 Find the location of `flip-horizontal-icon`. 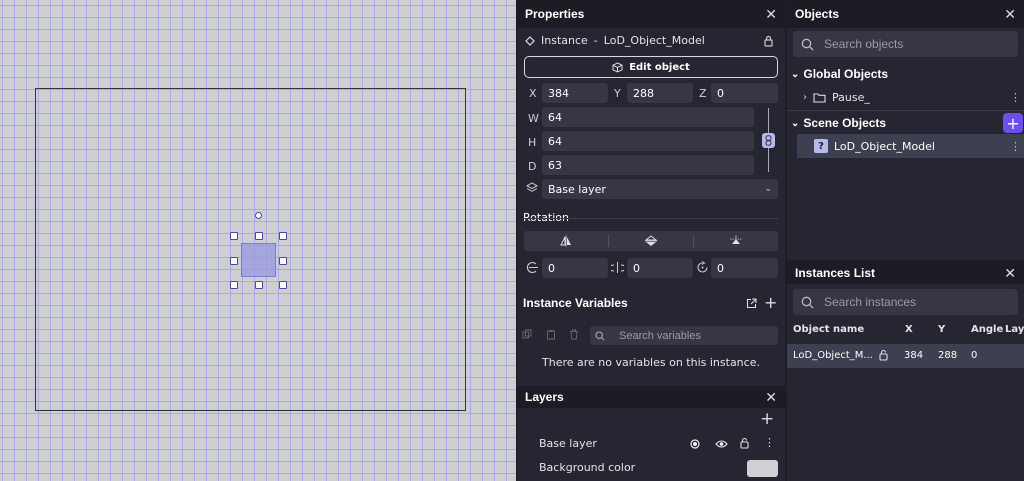

flip-horizontal-icon is located at coordinates (566, 241).